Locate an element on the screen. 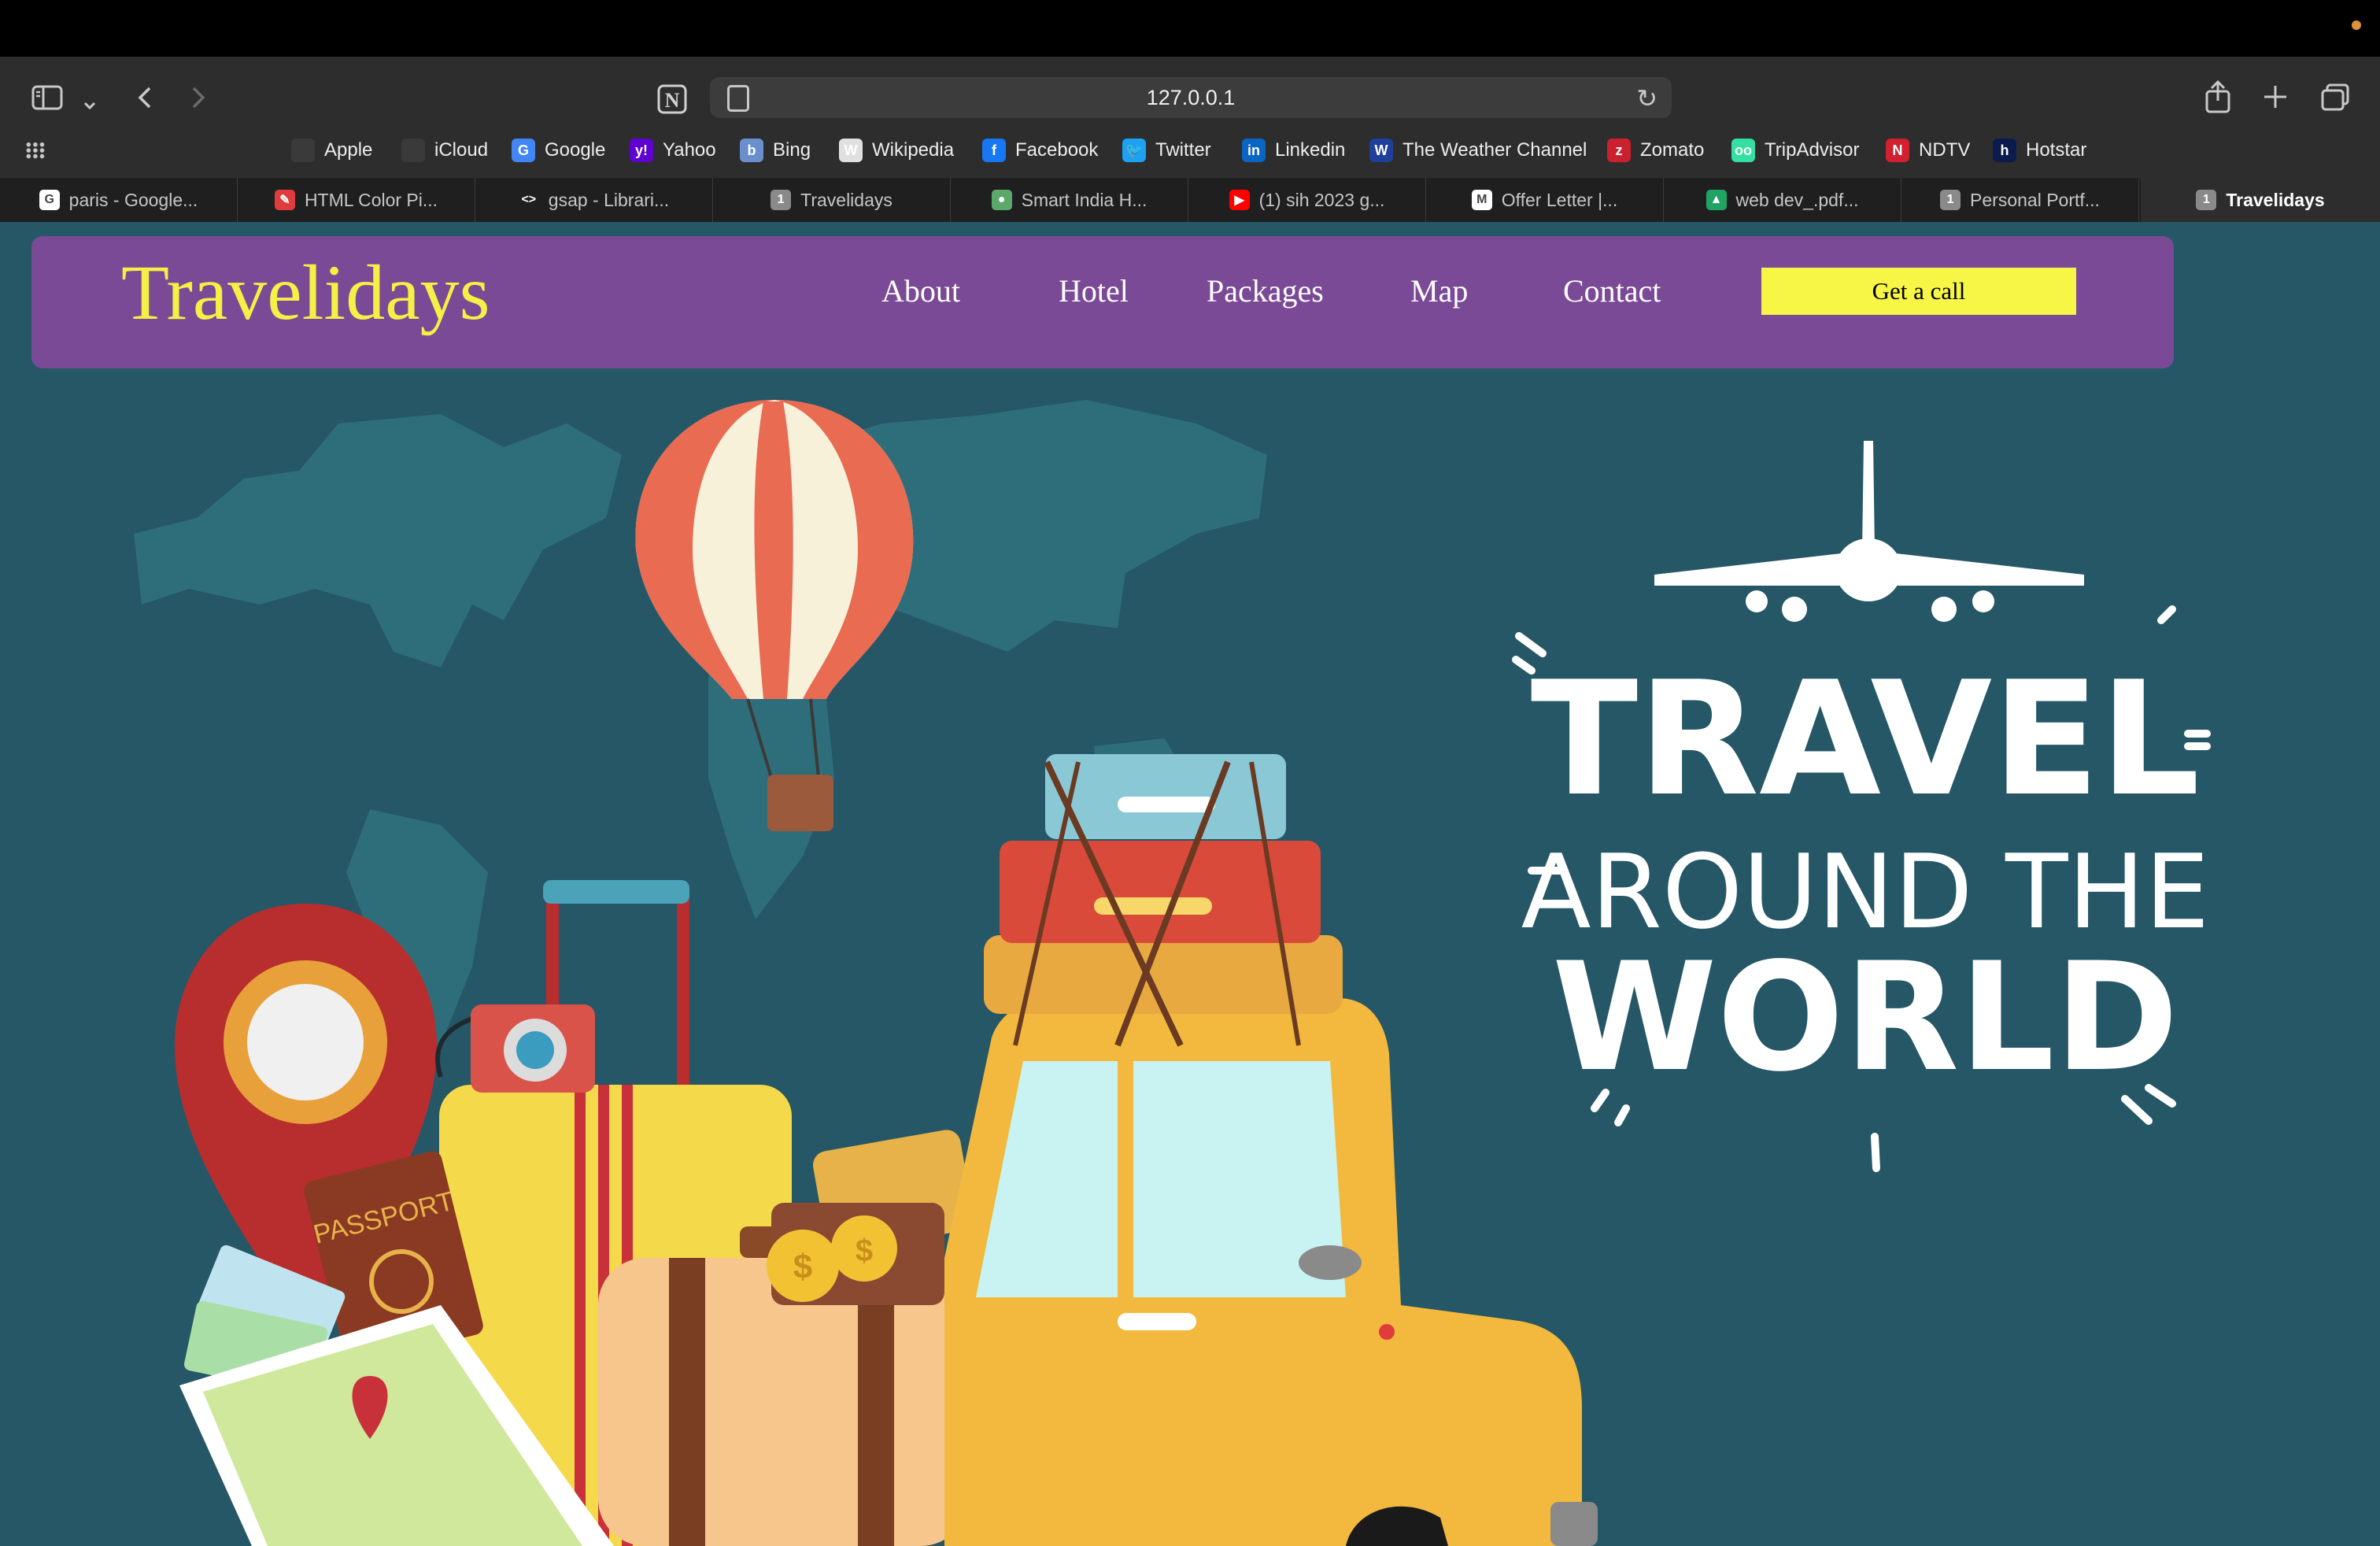 The height and width of the screenshot is (1546, 2380). address-bar: 127.0.0.1 ↻ is located at coordinates (1191, 97).